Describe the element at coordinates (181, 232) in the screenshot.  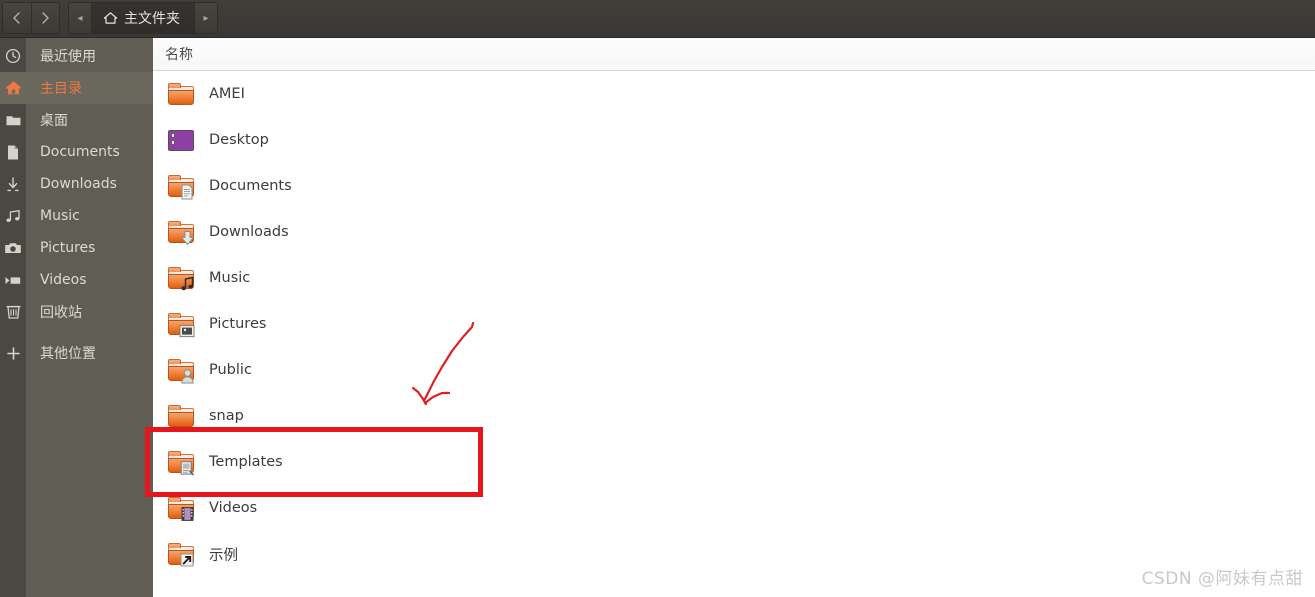
I see `downloads-folder-icon` at that location.